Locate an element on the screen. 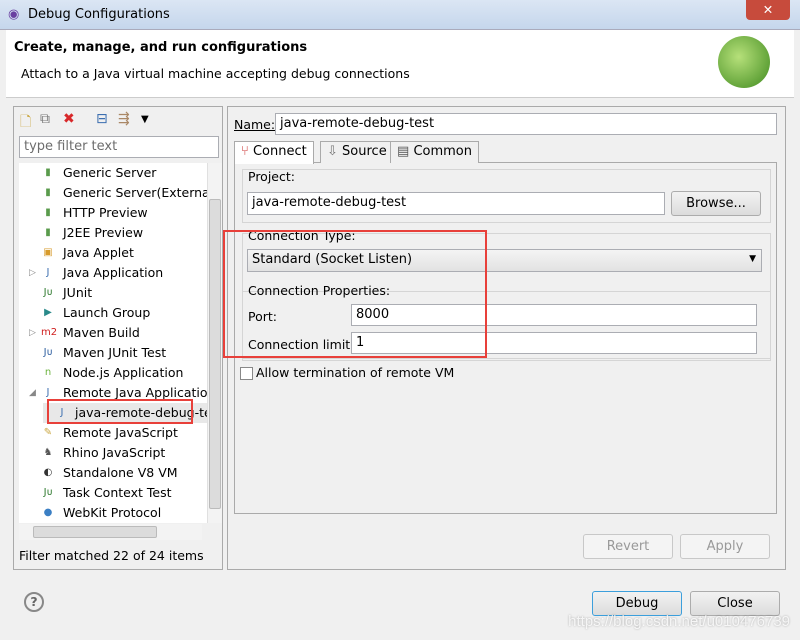 The image size is (800, 640). project-input: java-remote-debug-test is located at coordinates (456, 203).